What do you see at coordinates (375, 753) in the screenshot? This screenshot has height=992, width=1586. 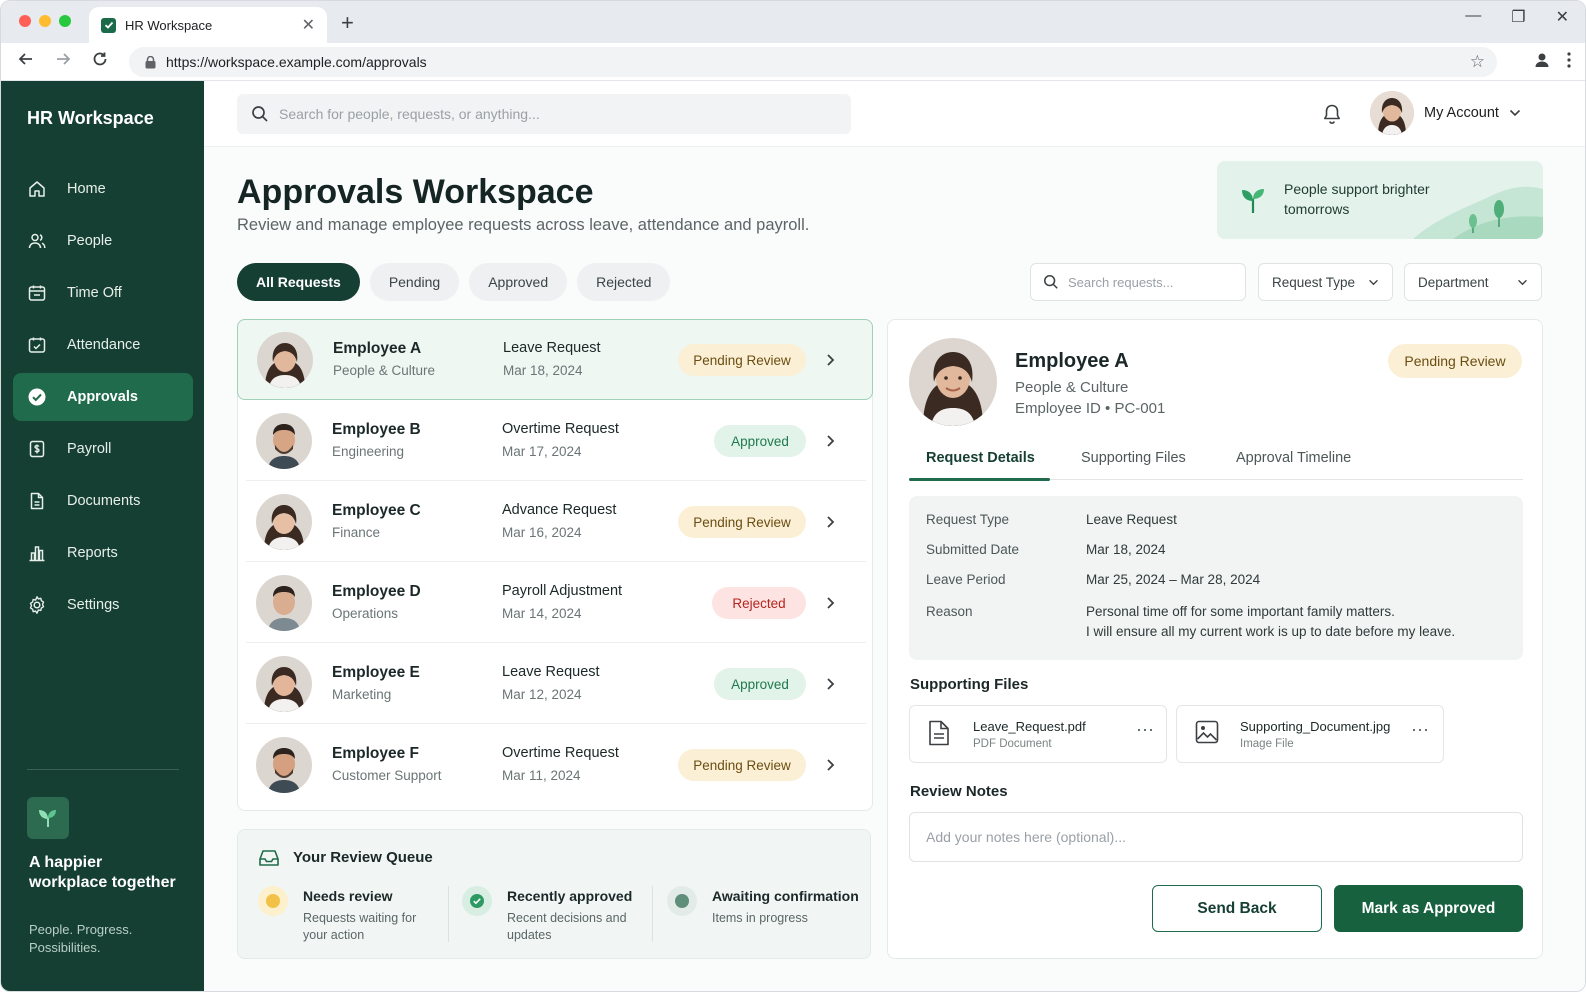 I see `employee-name: Employee F` at bounding box center [375, 753].